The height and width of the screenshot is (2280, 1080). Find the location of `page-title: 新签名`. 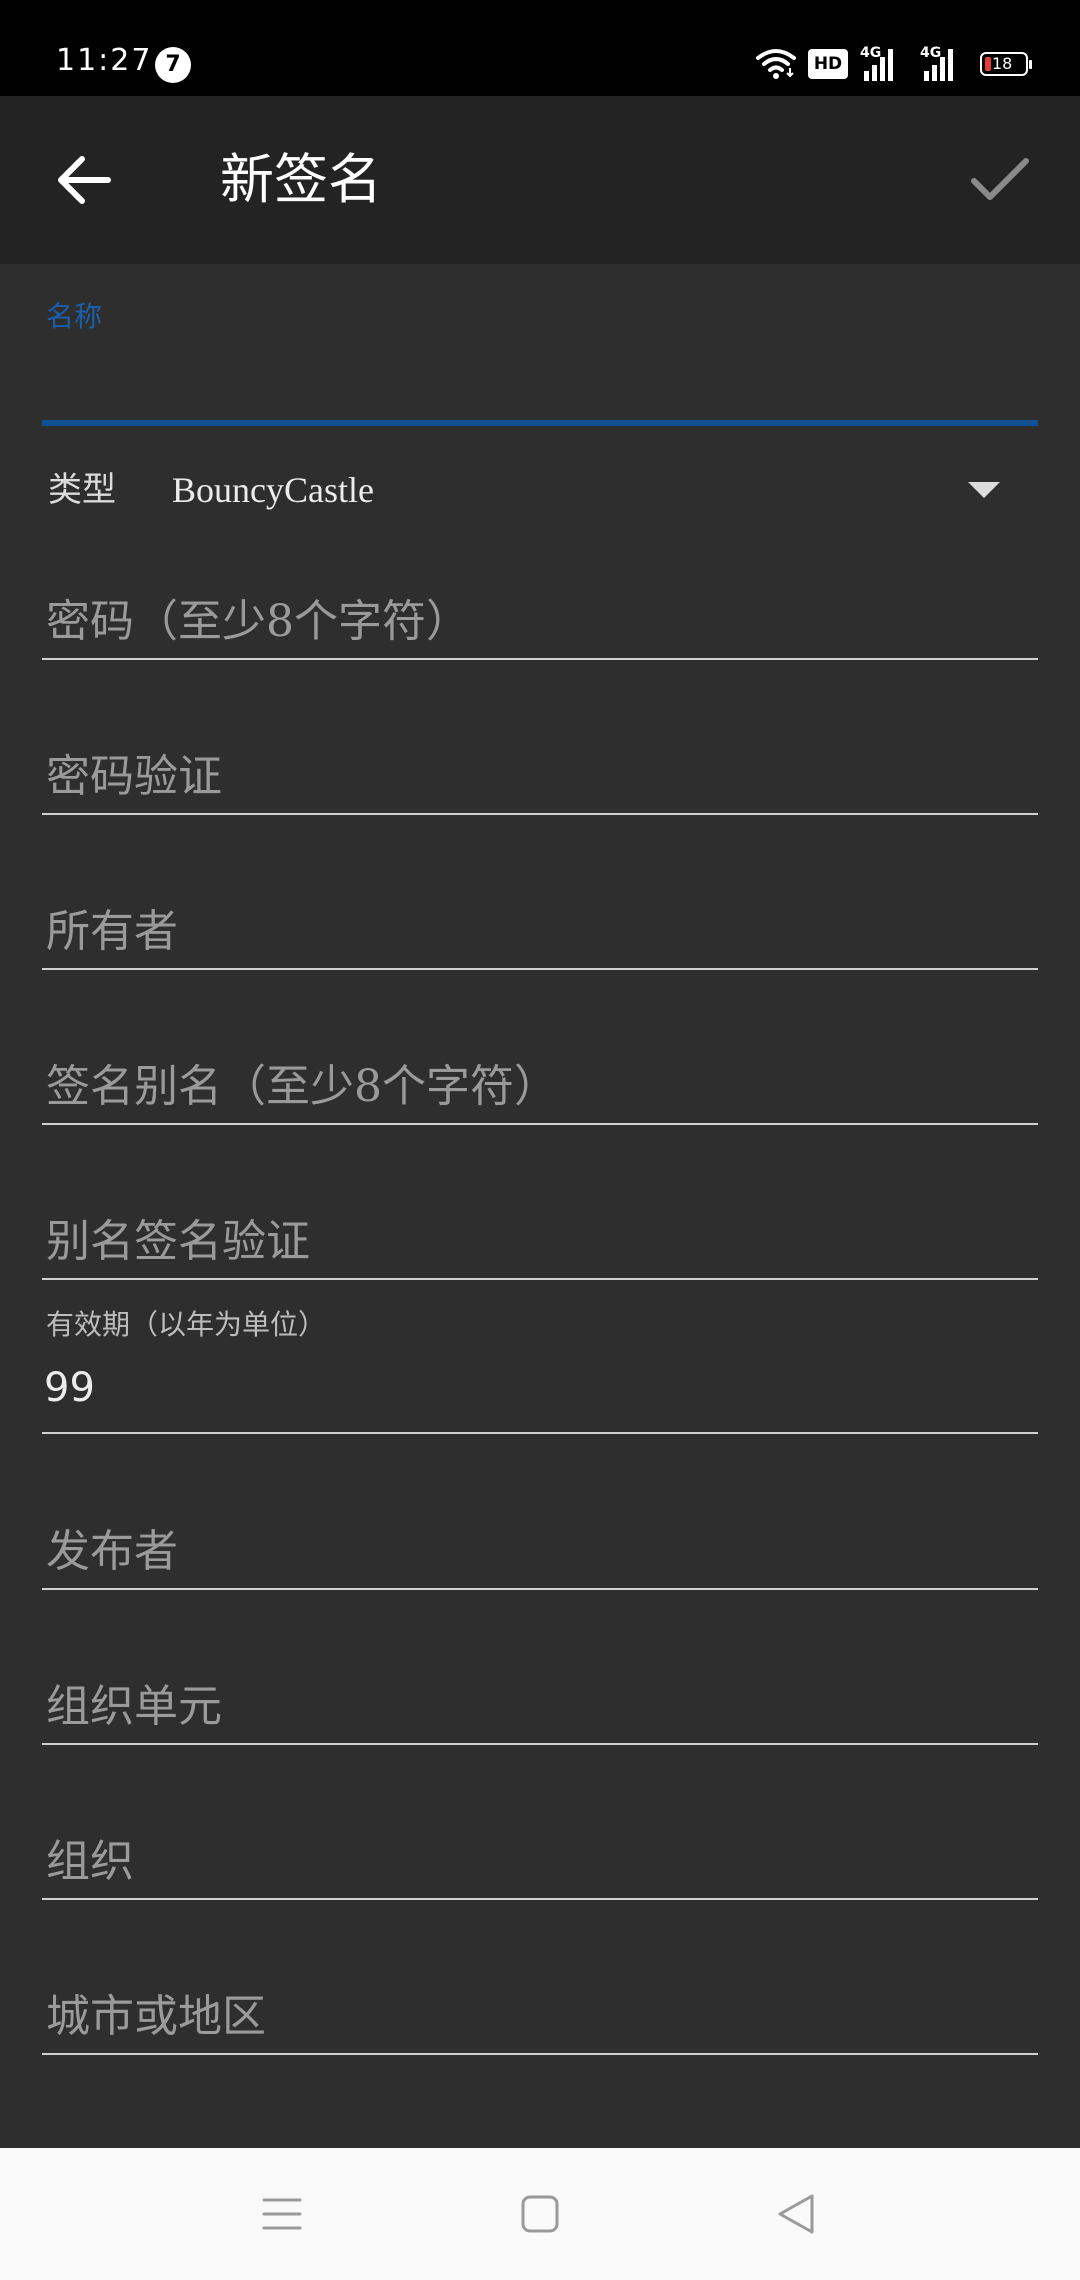

page-title: 新签名 is located at coordinates (301, 179).